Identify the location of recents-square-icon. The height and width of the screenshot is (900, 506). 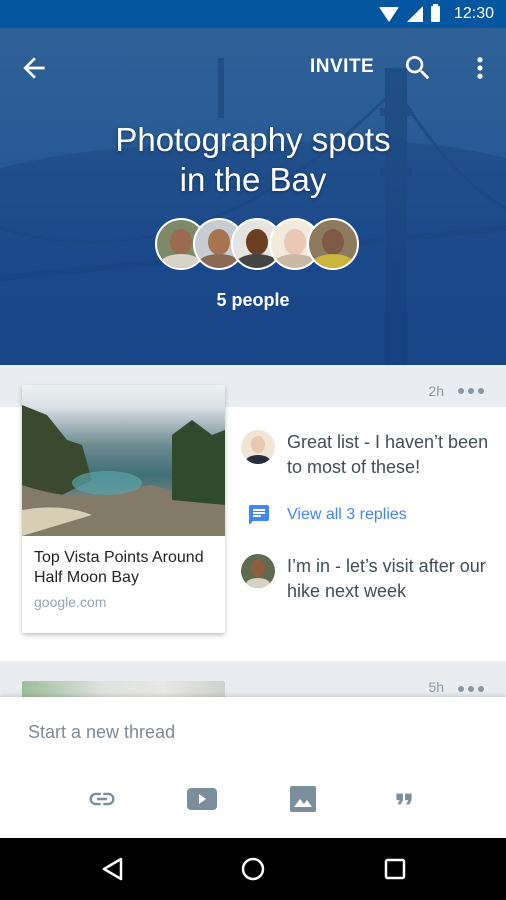
(395, 869).